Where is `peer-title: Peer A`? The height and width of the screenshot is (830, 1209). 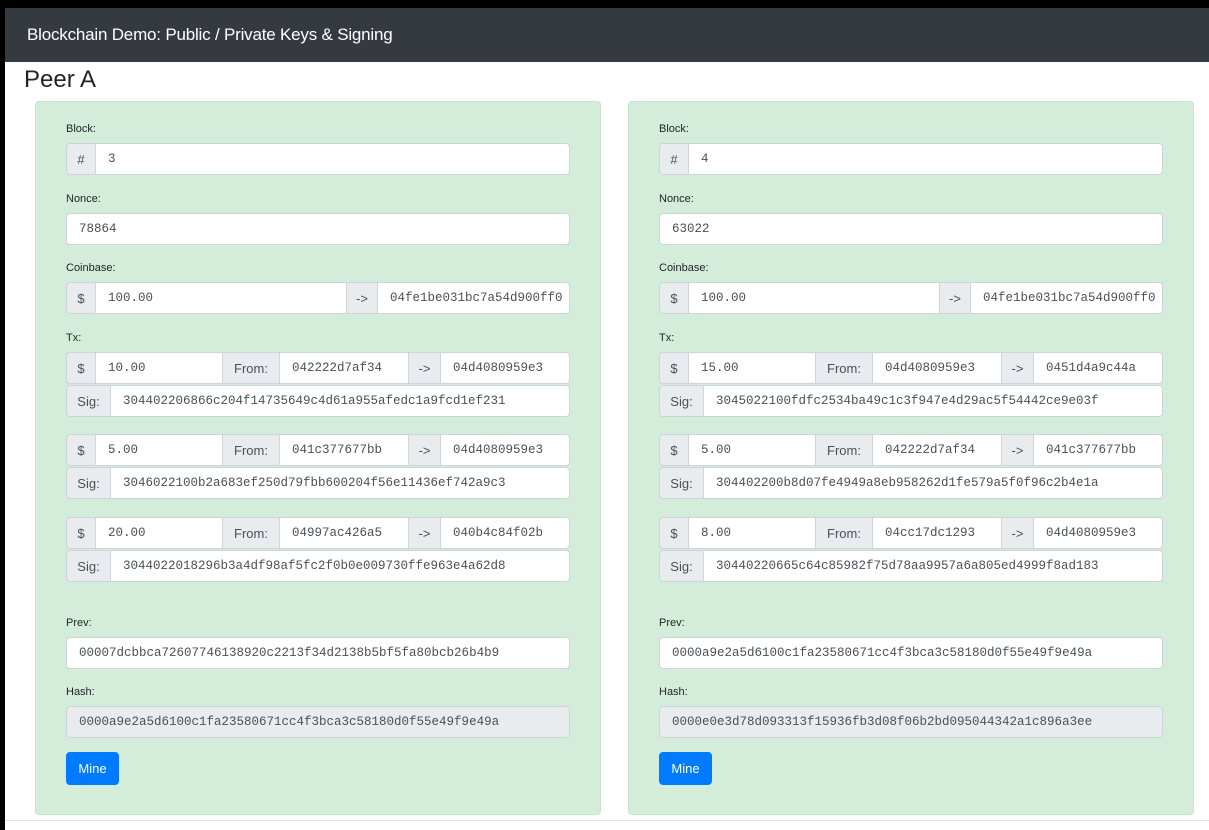
peer-title: Peer A is located at coordinates (60, 79).